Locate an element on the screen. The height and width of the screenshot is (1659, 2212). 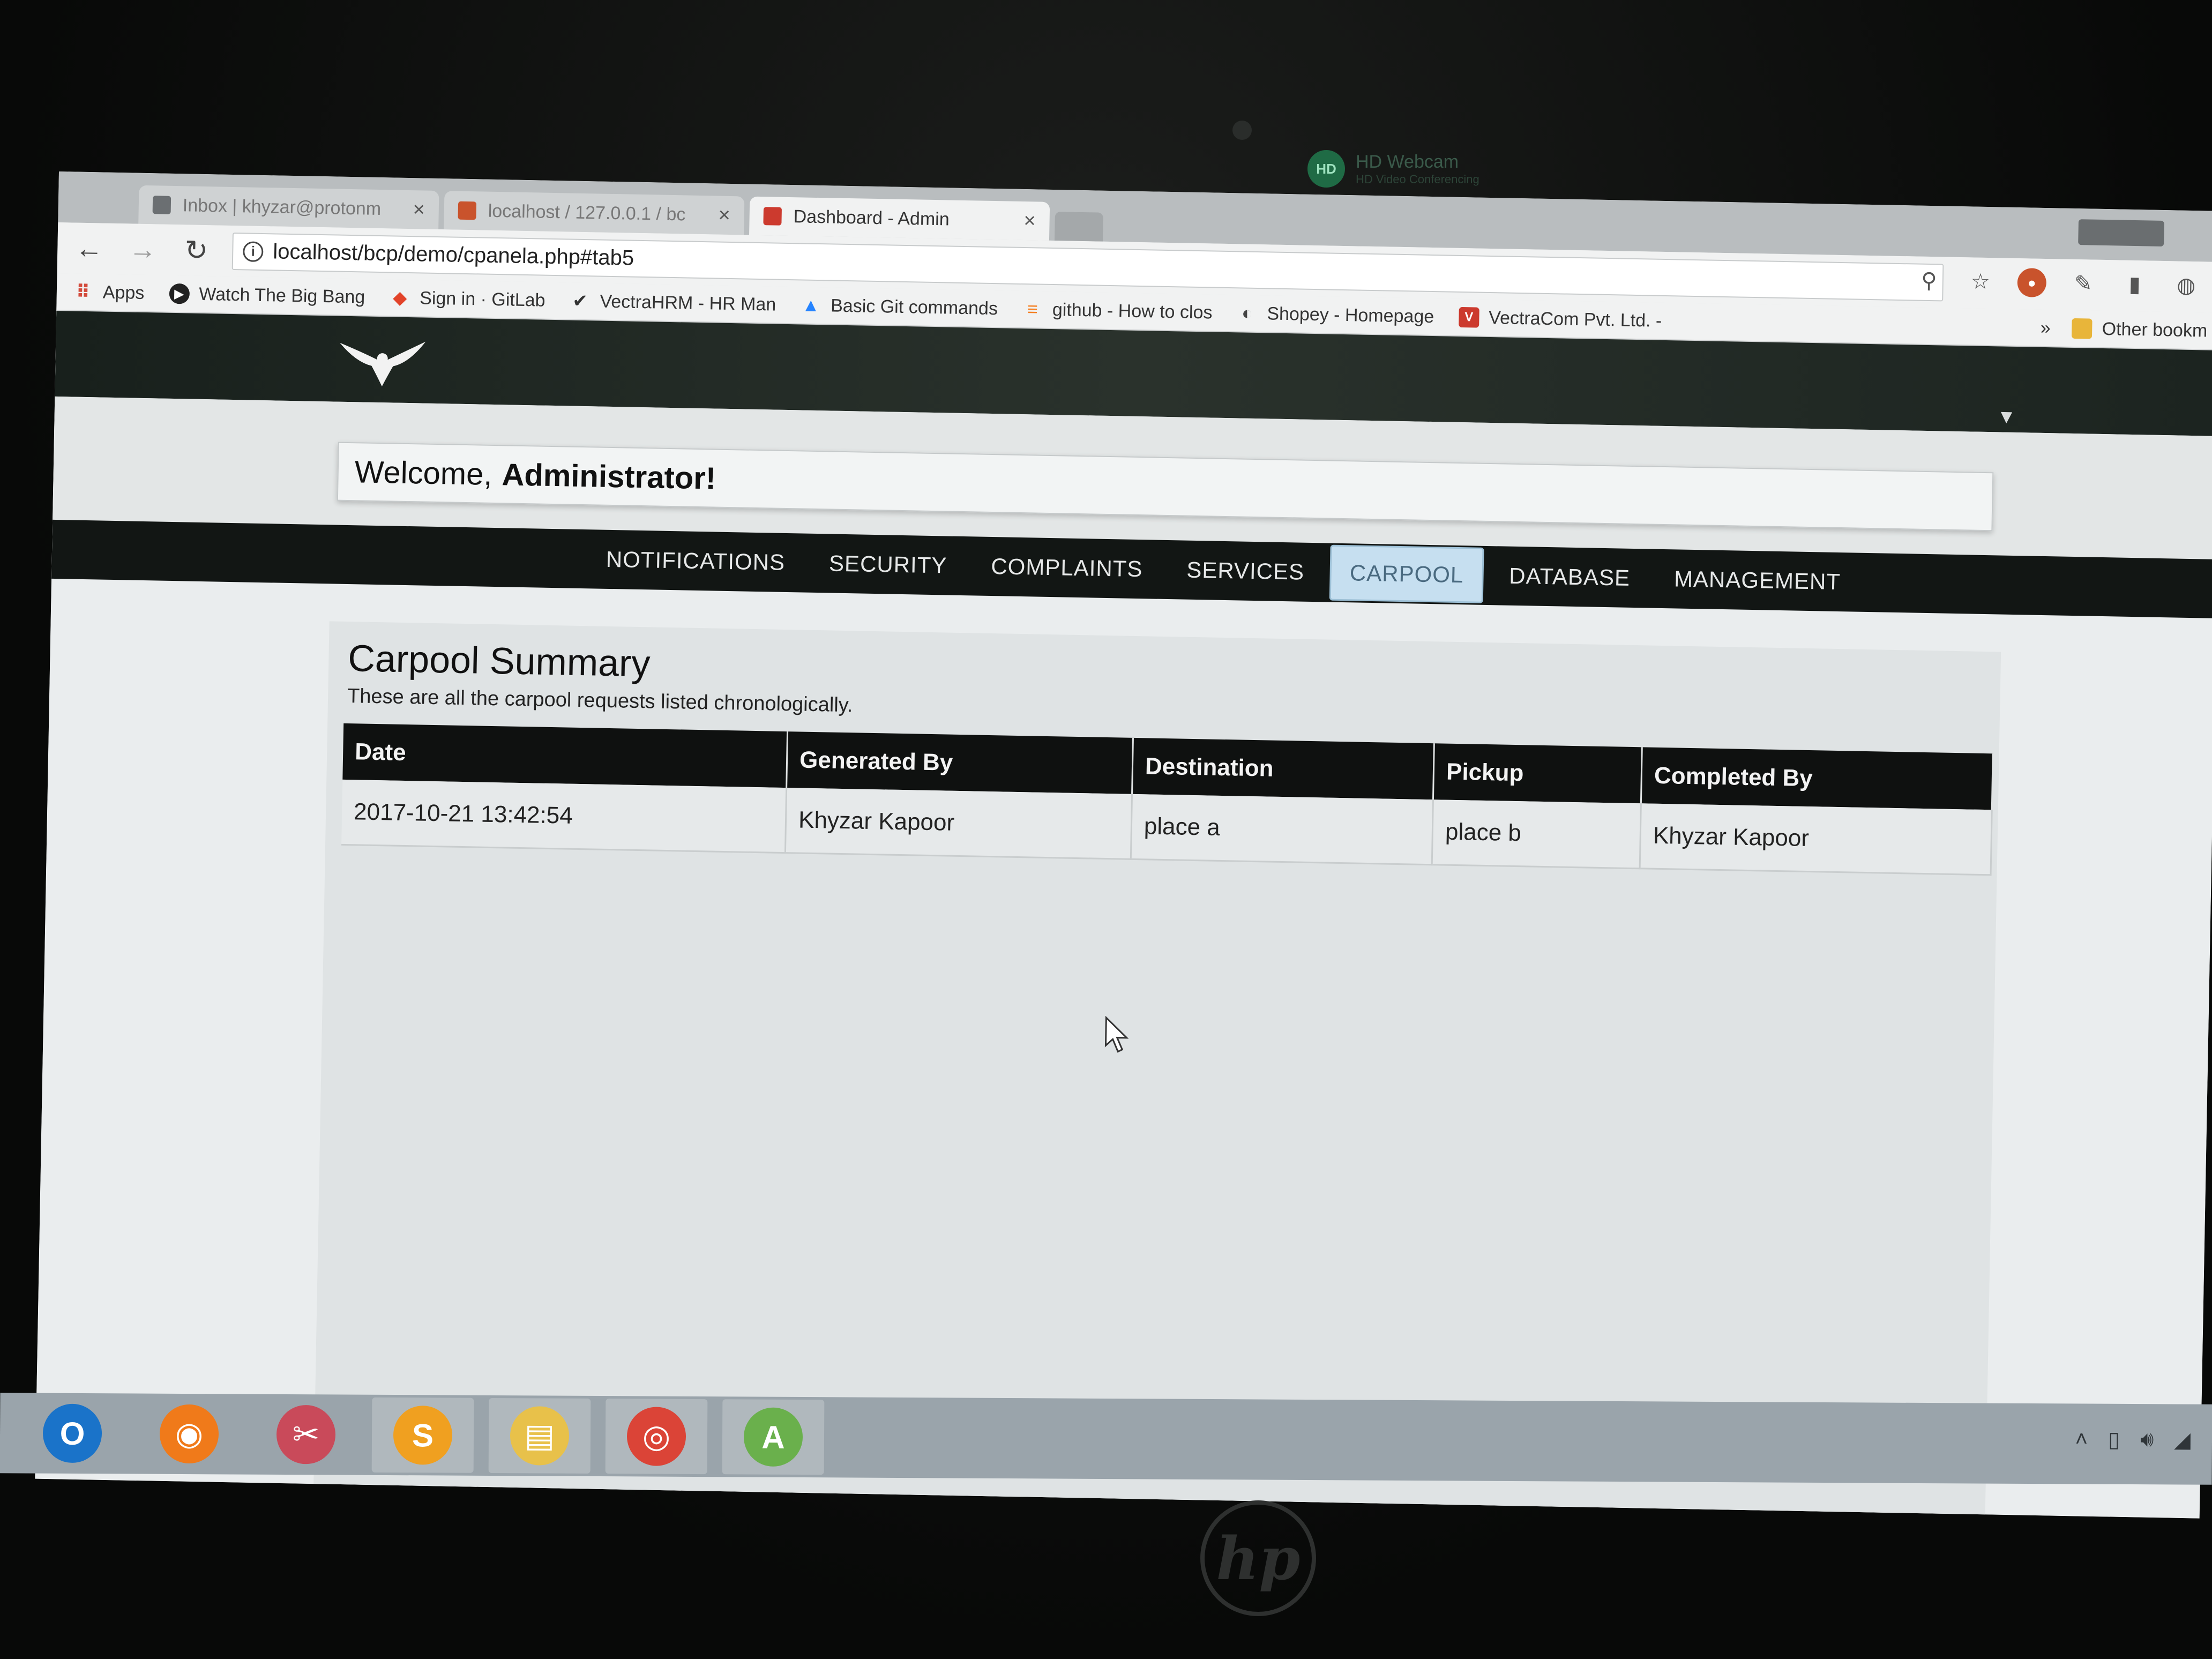
bookmark-item: ▲ Basic Git commands is located at coordinates (899, 307).